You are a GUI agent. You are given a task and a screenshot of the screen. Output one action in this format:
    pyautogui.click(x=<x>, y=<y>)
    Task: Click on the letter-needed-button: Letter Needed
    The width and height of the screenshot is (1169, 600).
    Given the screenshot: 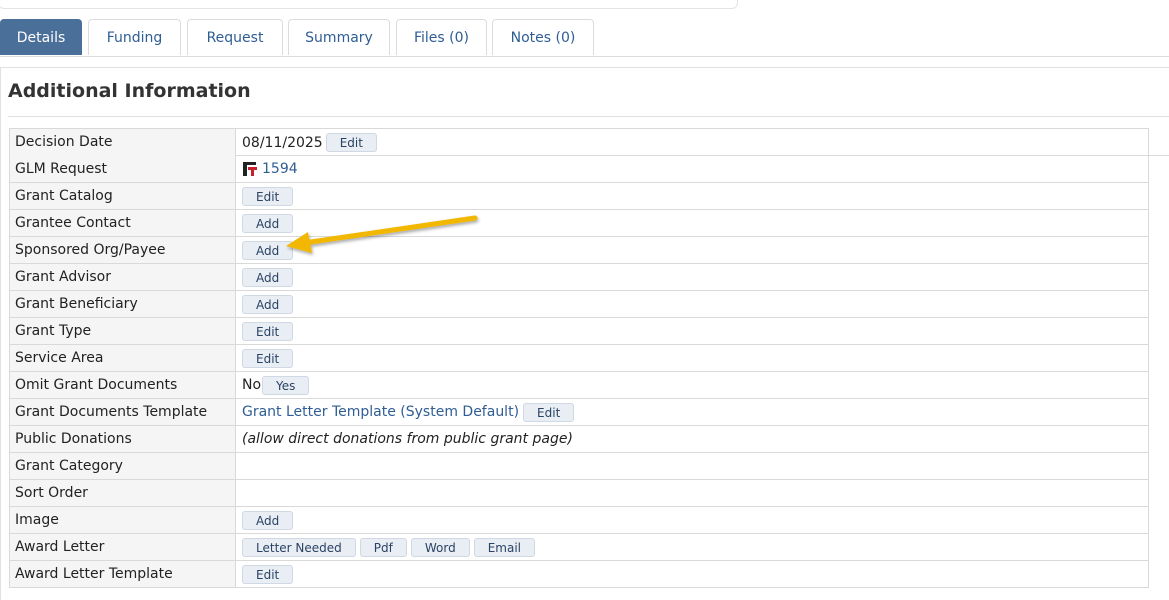 What is the action you would take?
    pyautogui.click(x=299, y=547)
    